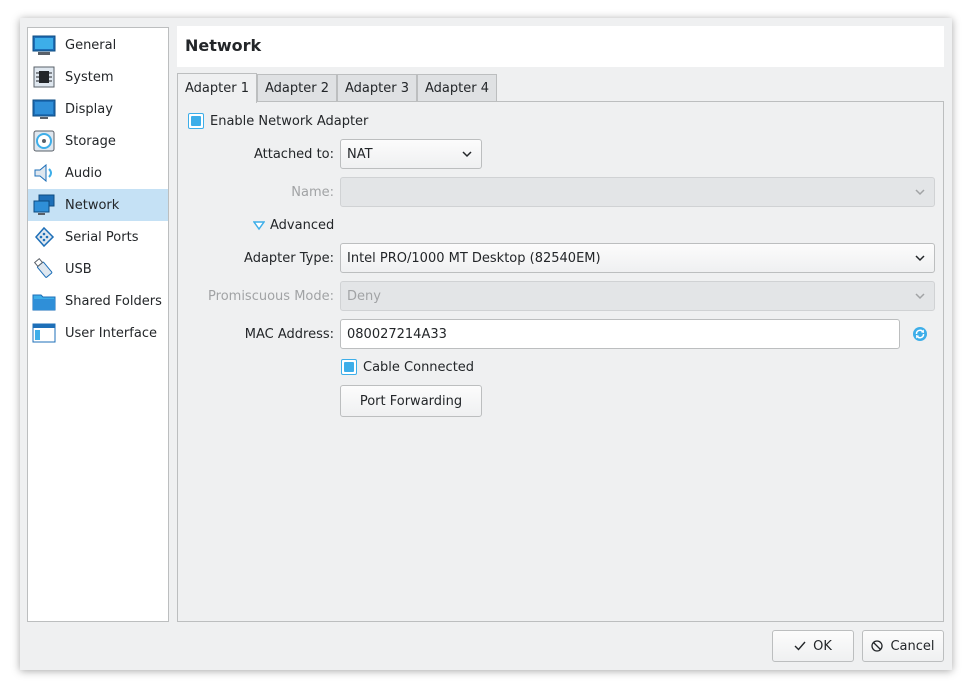 The image size is (971, 689). What do you see at coordinates (877, 646) in the screenshot?
I see `cancel-icon` at bounding box center [877, 646].